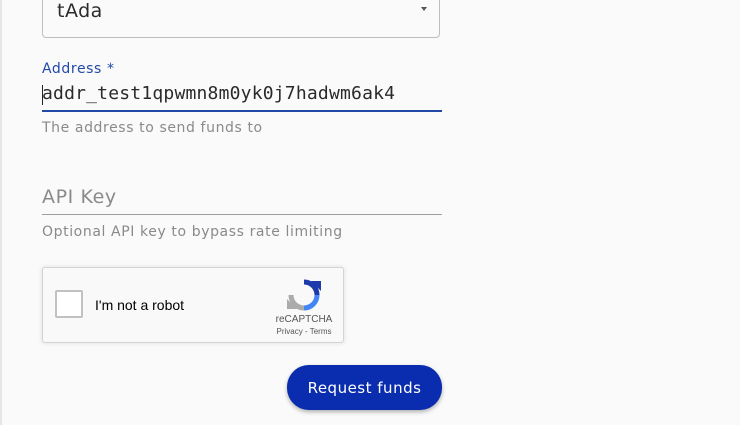 The image size is (740, 425). Describe the element at coordinates (304, 331) in the screenshot. I see `recaptcha-privacy-terms-link: Privacy - Terms` at that location.